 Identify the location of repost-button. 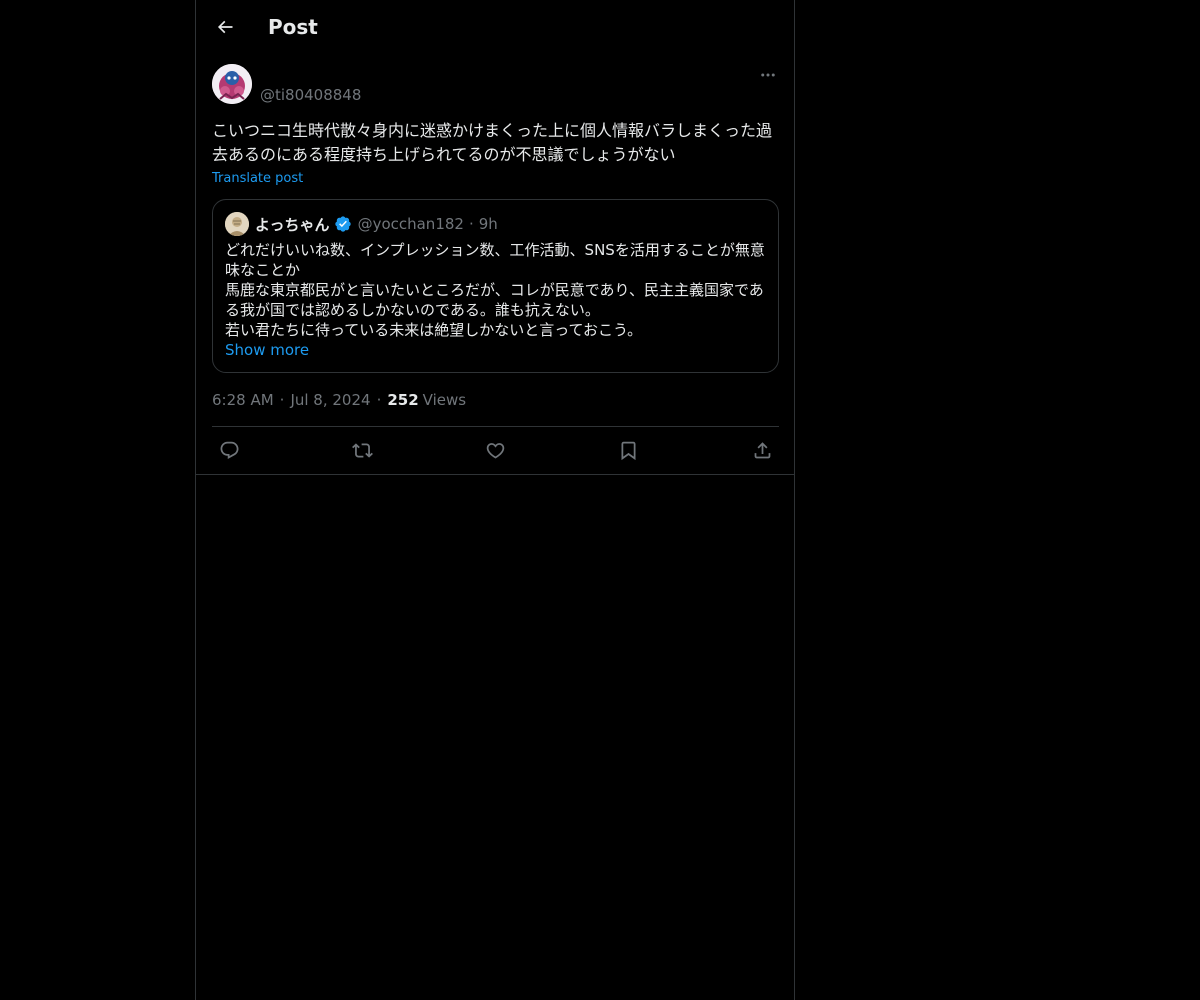
(362, 450).